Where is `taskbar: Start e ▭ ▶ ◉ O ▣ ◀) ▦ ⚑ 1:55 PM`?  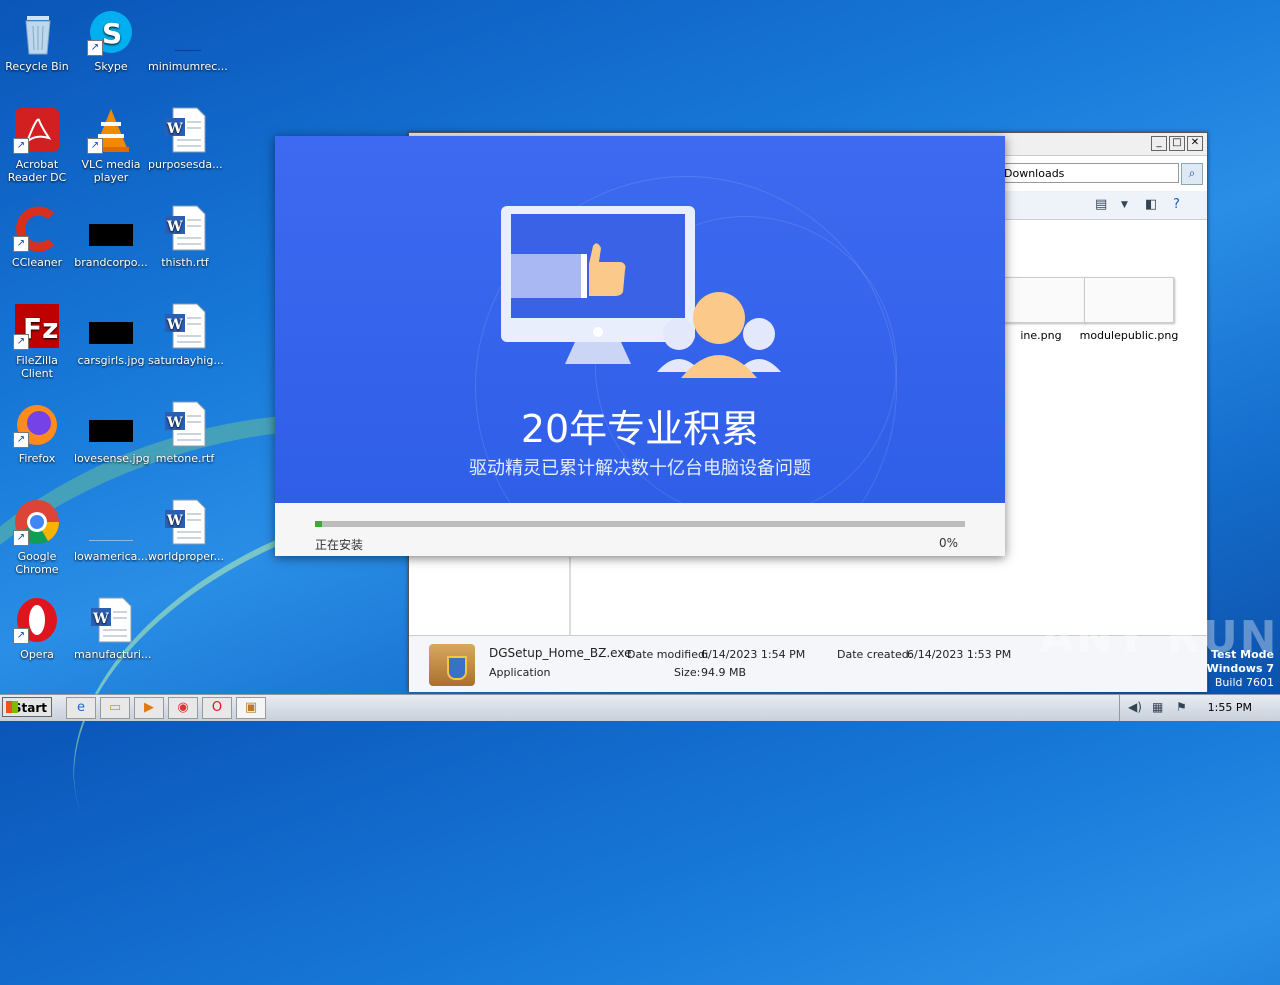 taskbar: Start e ▭ ▶ ◉ O ▣ ◀) ▦ ⚑ 1:55 PM is located at coordinates (640, 707).